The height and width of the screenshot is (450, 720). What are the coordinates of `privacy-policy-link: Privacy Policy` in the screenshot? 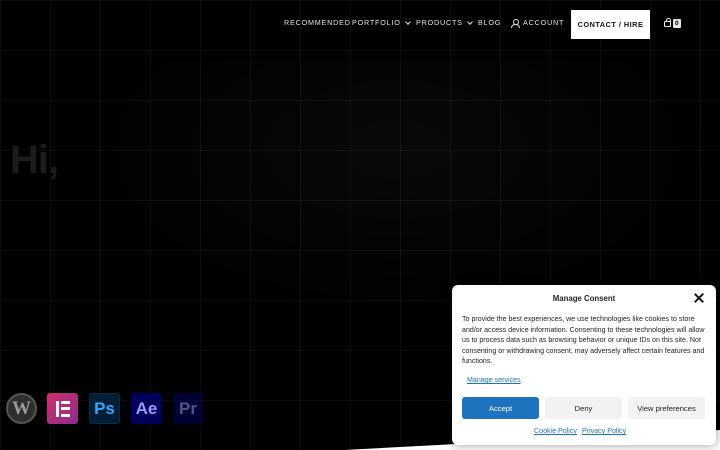 It's located at (604, 431).